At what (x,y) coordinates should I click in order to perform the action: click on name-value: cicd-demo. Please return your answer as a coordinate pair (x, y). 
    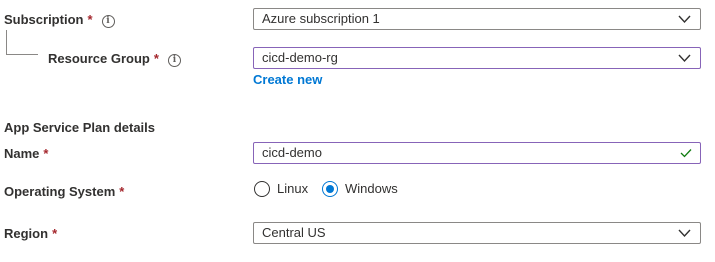
    Looking at the image, I should click on (292, 152).